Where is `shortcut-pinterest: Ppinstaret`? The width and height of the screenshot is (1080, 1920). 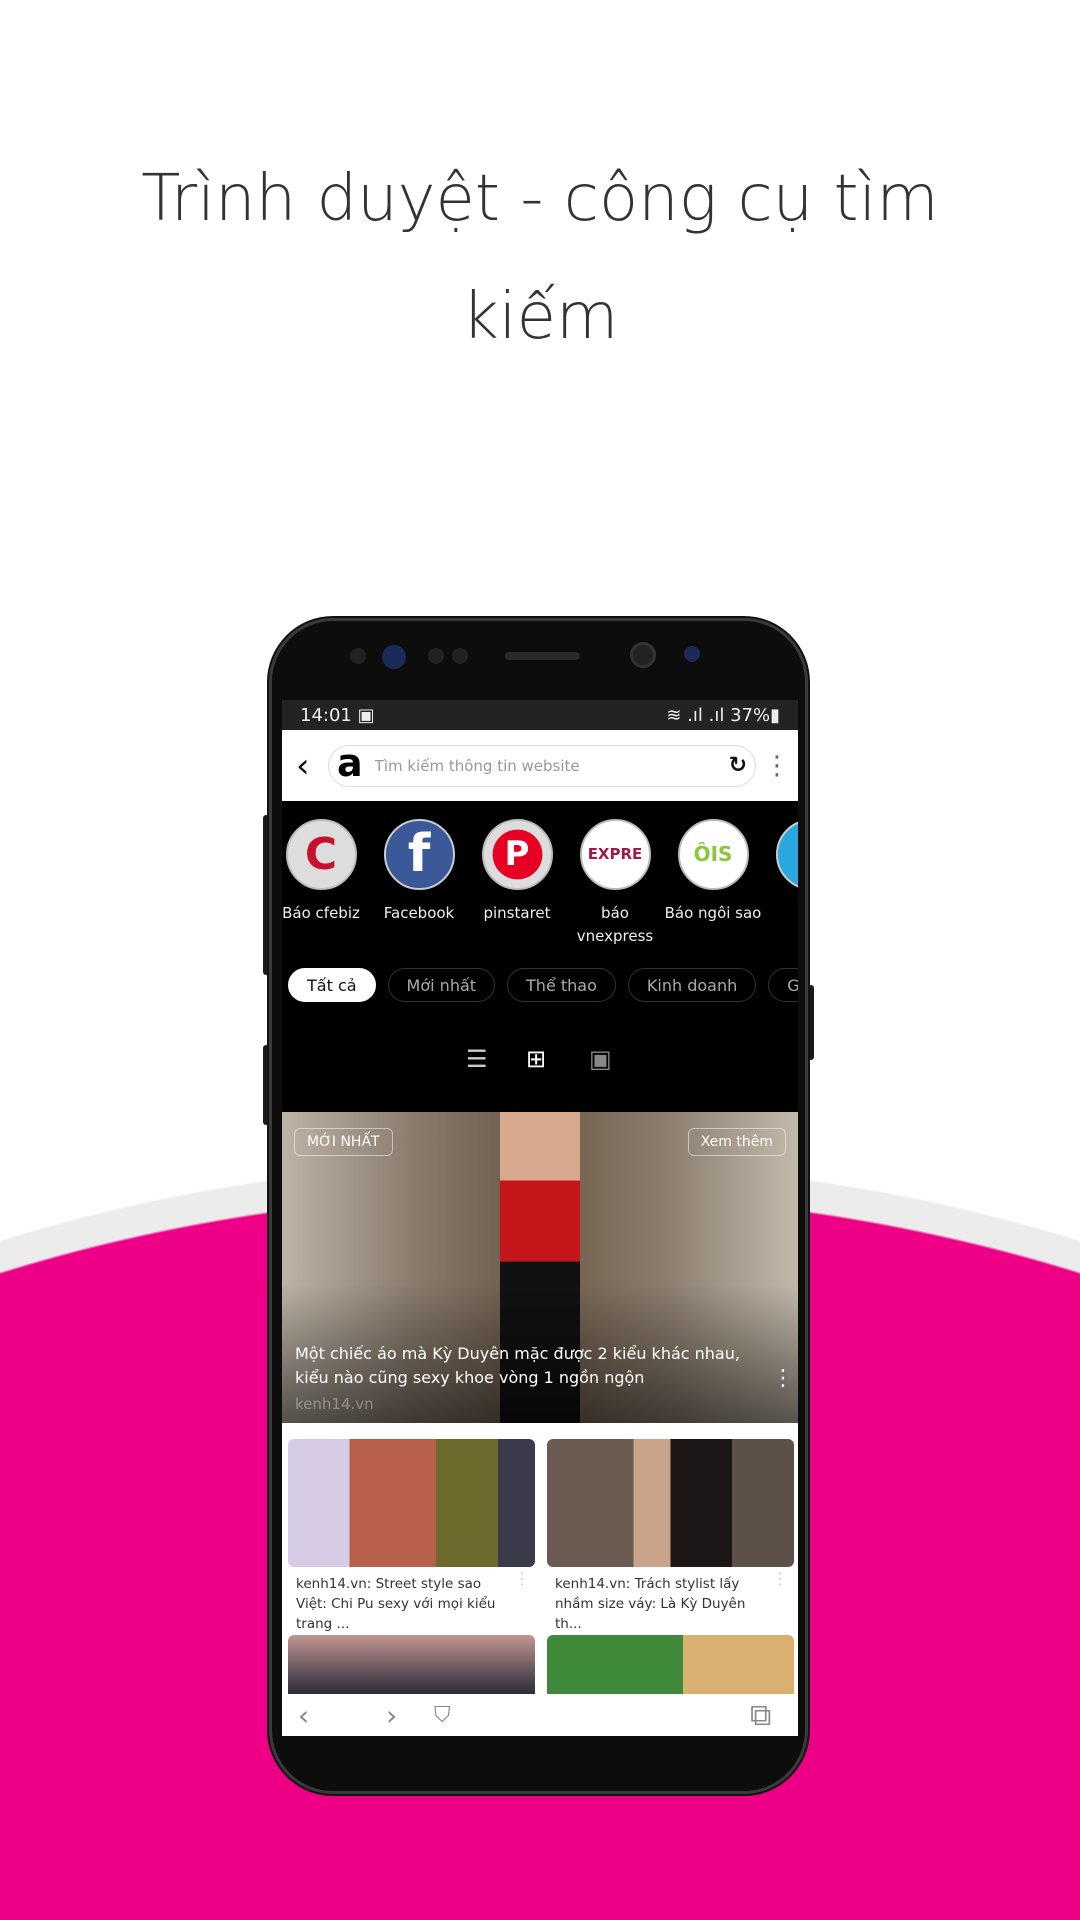
shortcut-pinterest: Ppinstaret is located at coordinates (517, 872).